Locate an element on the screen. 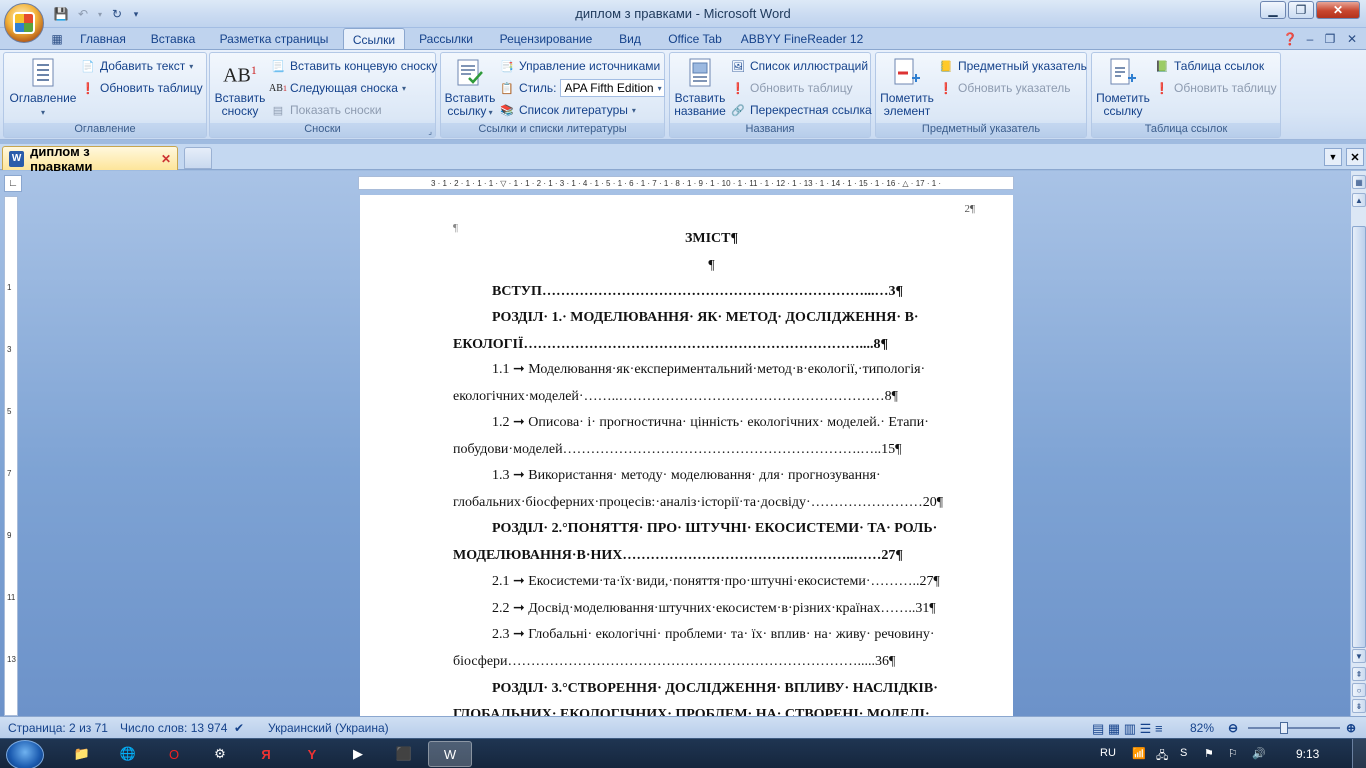 The image size is (1366, 768). volume-icon: 🔊 is located at coordinates (1259, 753).